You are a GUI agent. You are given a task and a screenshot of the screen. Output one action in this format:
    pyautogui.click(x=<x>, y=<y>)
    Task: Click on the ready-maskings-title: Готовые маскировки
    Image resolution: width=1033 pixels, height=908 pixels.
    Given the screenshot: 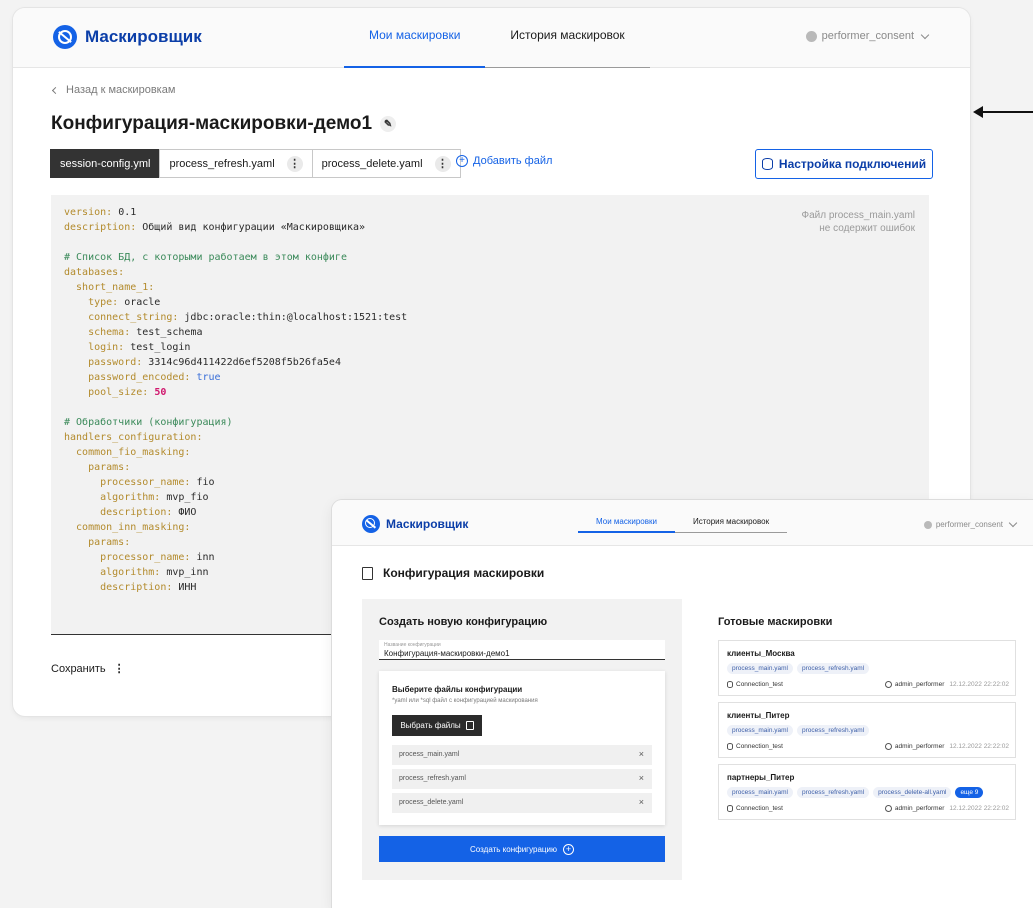 What is the action you would take?
    pyautogui.click(x=775, y=622)
    